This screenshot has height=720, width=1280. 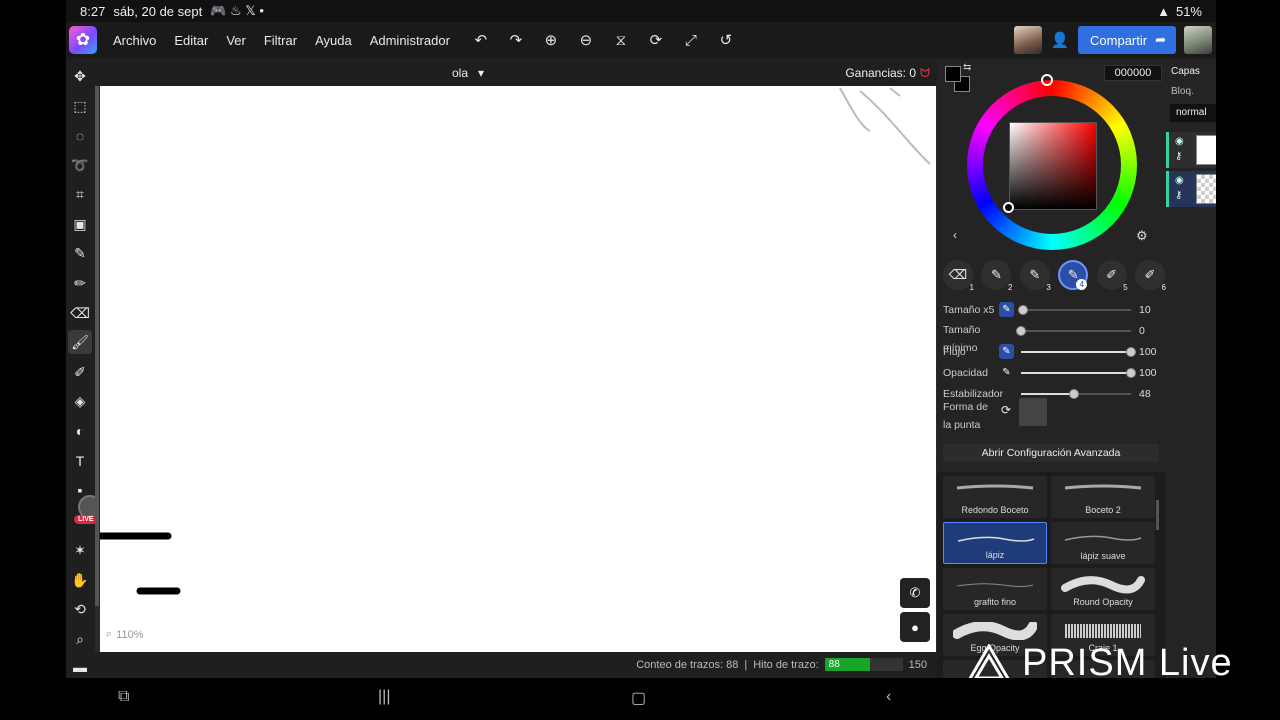 I want to click on advanced-settings-button: Abrir Configuración Avanzada, so click(x=1051, y=453).